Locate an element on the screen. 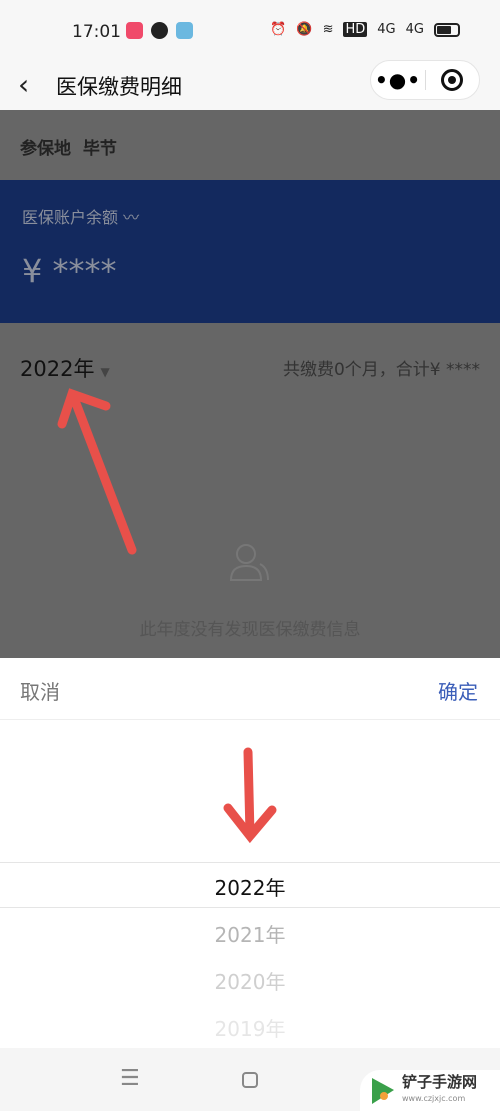 The height and width of the screenshot is (1111, 500). picker-option: 2022年 is located at coordinates (250, 886).